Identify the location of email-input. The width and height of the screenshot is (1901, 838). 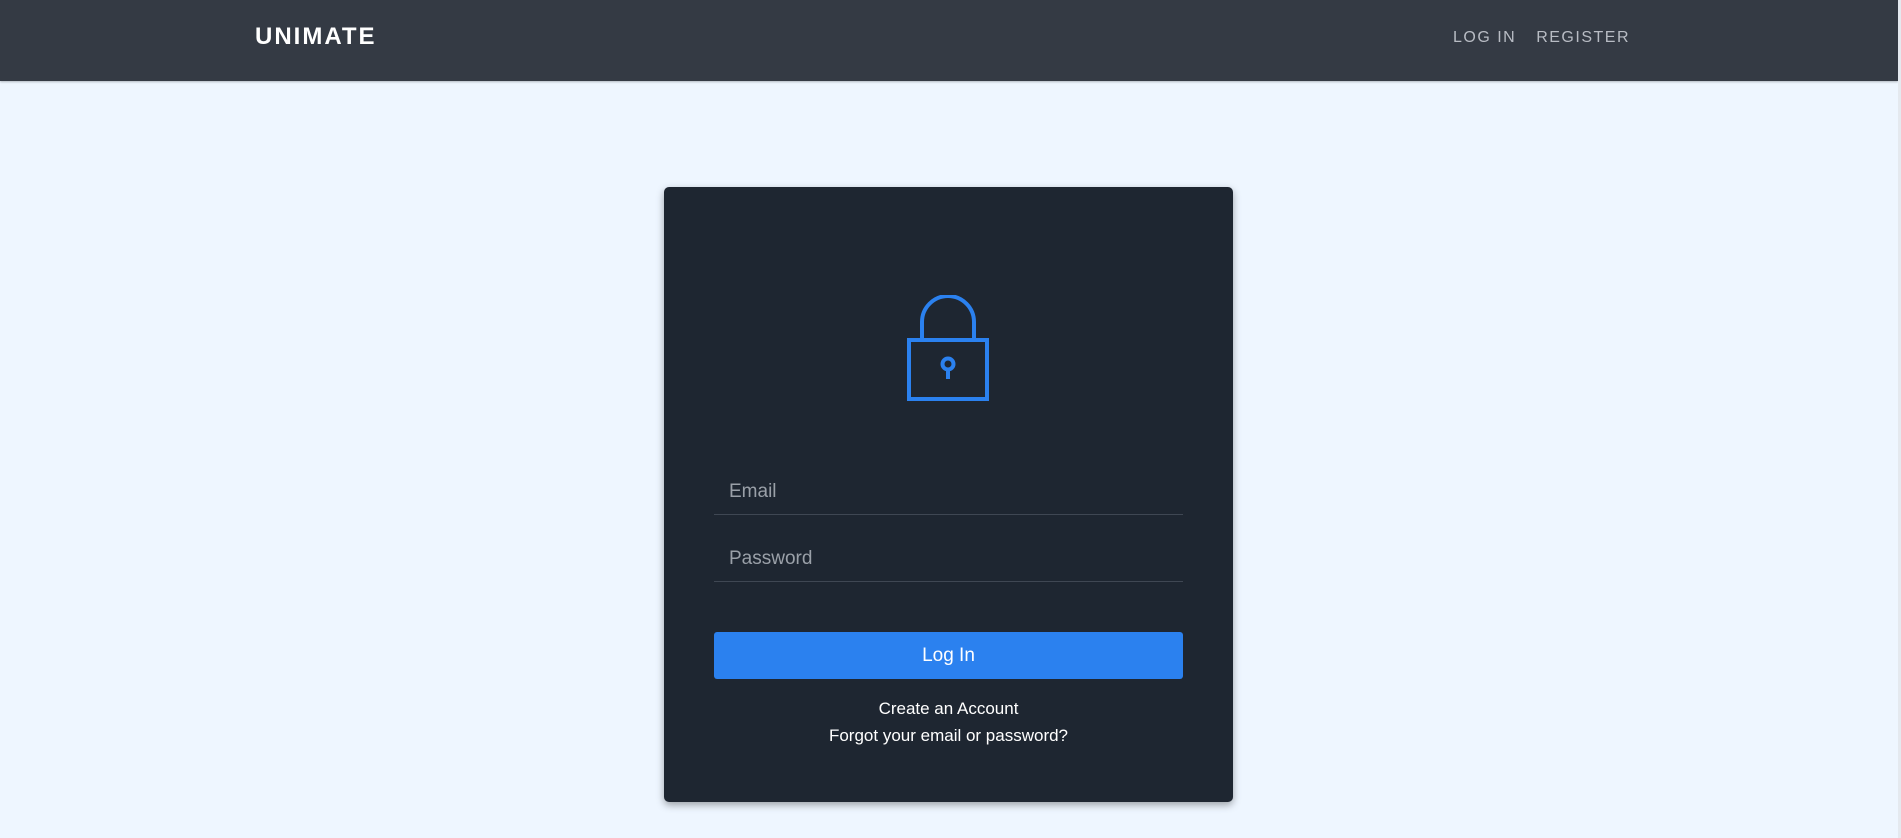
(948, 492).